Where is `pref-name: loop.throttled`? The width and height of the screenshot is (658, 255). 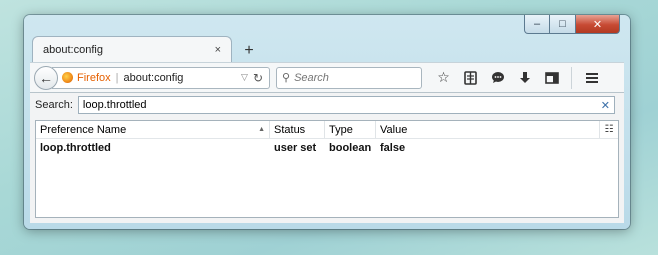
pref-name: loop.throttled is located at coordinates (75, 147).